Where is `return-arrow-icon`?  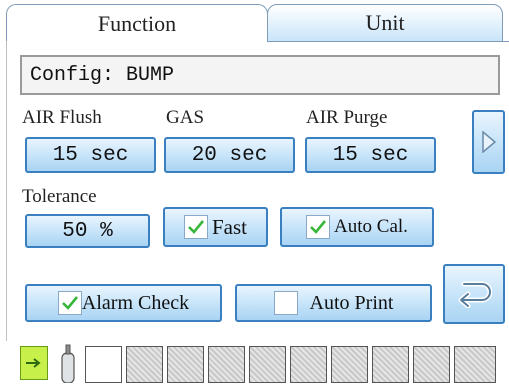
return-arrow-icon is located at coordinates (475, 294).